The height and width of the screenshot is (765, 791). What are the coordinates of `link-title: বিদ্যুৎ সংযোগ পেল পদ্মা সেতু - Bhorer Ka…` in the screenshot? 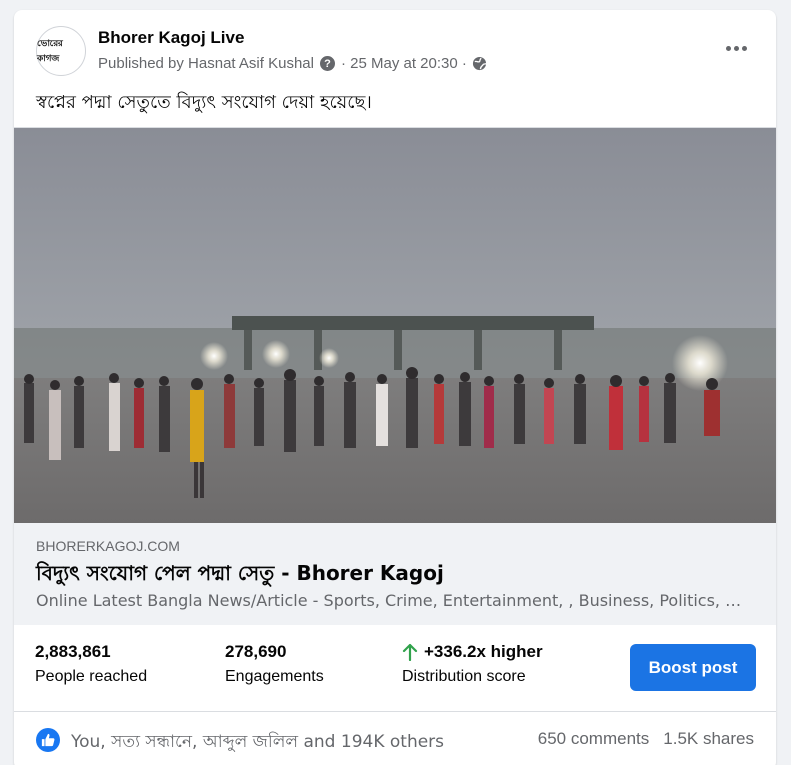 It's located at (240, 575).